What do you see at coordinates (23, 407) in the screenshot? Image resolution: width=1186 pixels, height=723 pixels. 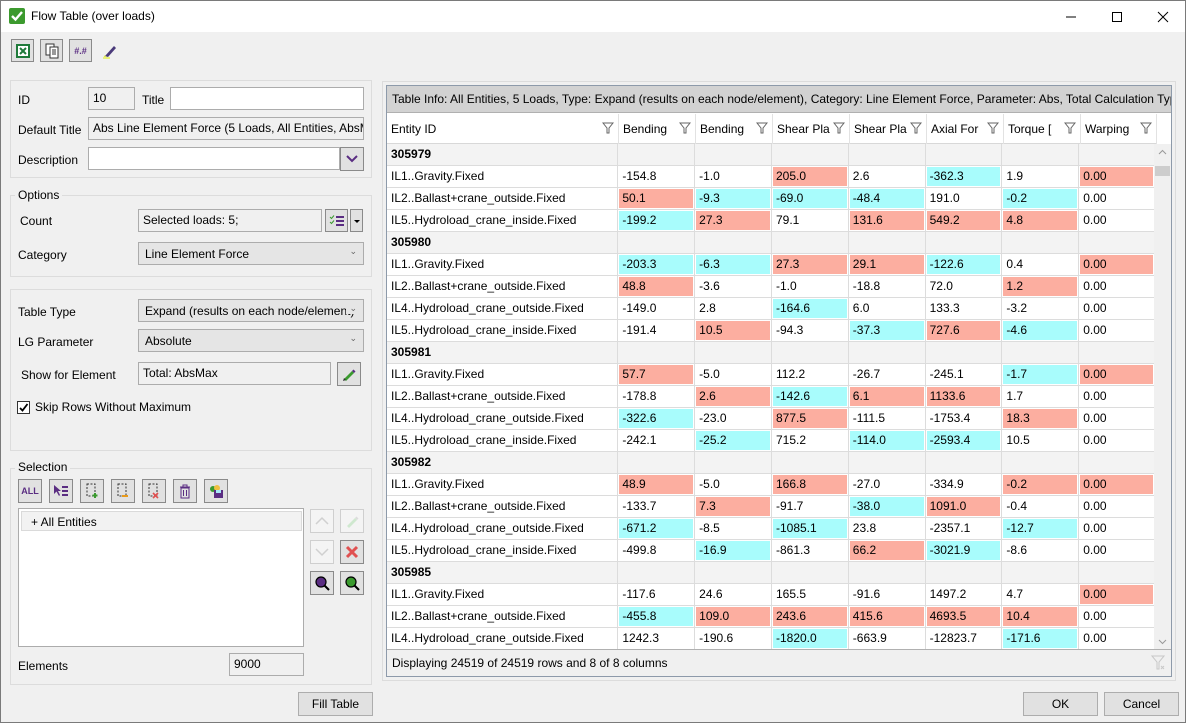 I see `skip-rows-checkbox` at bounding box center [23, 407].